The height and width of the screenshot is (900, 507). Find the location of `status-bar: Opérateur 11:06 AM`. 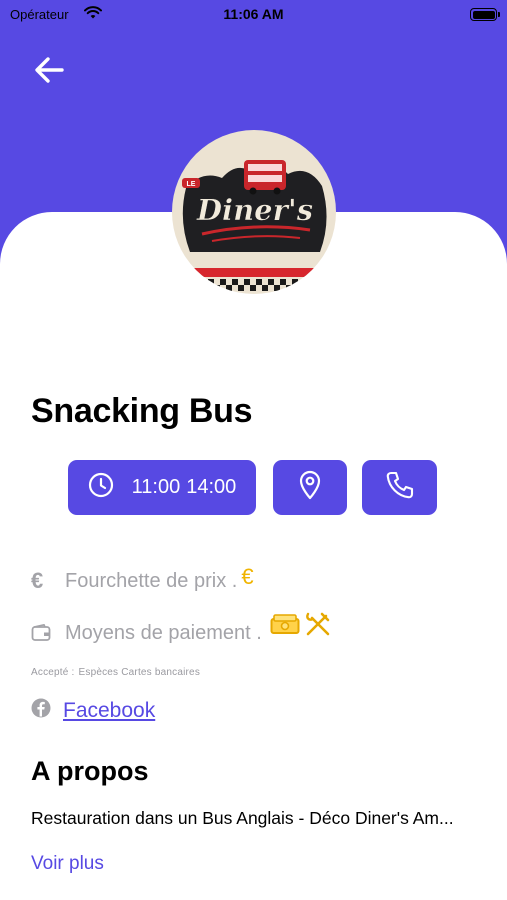

status-bar: Opérateur 11:06 AM is located at coordinates (253, 15).